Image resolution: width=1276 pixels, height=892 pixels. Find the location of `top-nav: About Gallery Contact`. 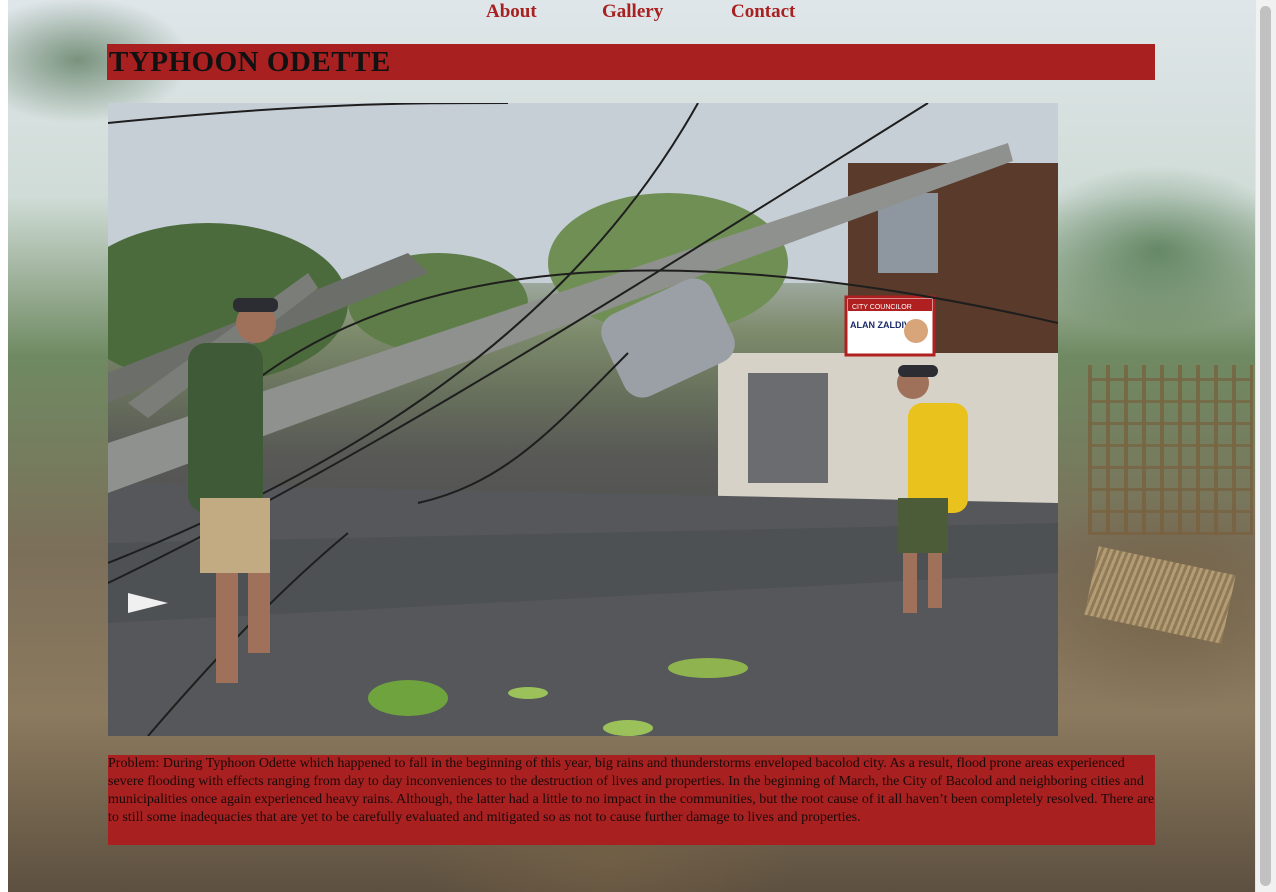

top-nav: About Gallery Contact is located at coordinates (628, 14).